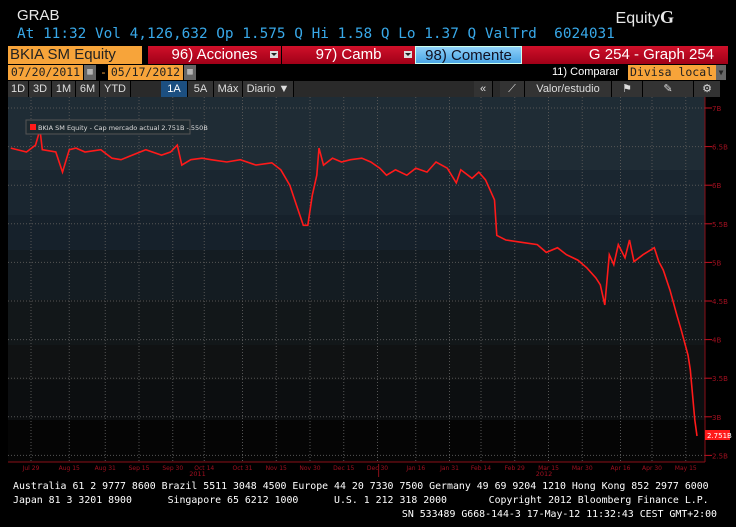 Image resolution: width=736 pixels, height=527 pixels. What do you see at coordinates (75, 55) in the screenshot?
I see `ticker-field: BKIA SM Equity` at bounding box center [75, 55].